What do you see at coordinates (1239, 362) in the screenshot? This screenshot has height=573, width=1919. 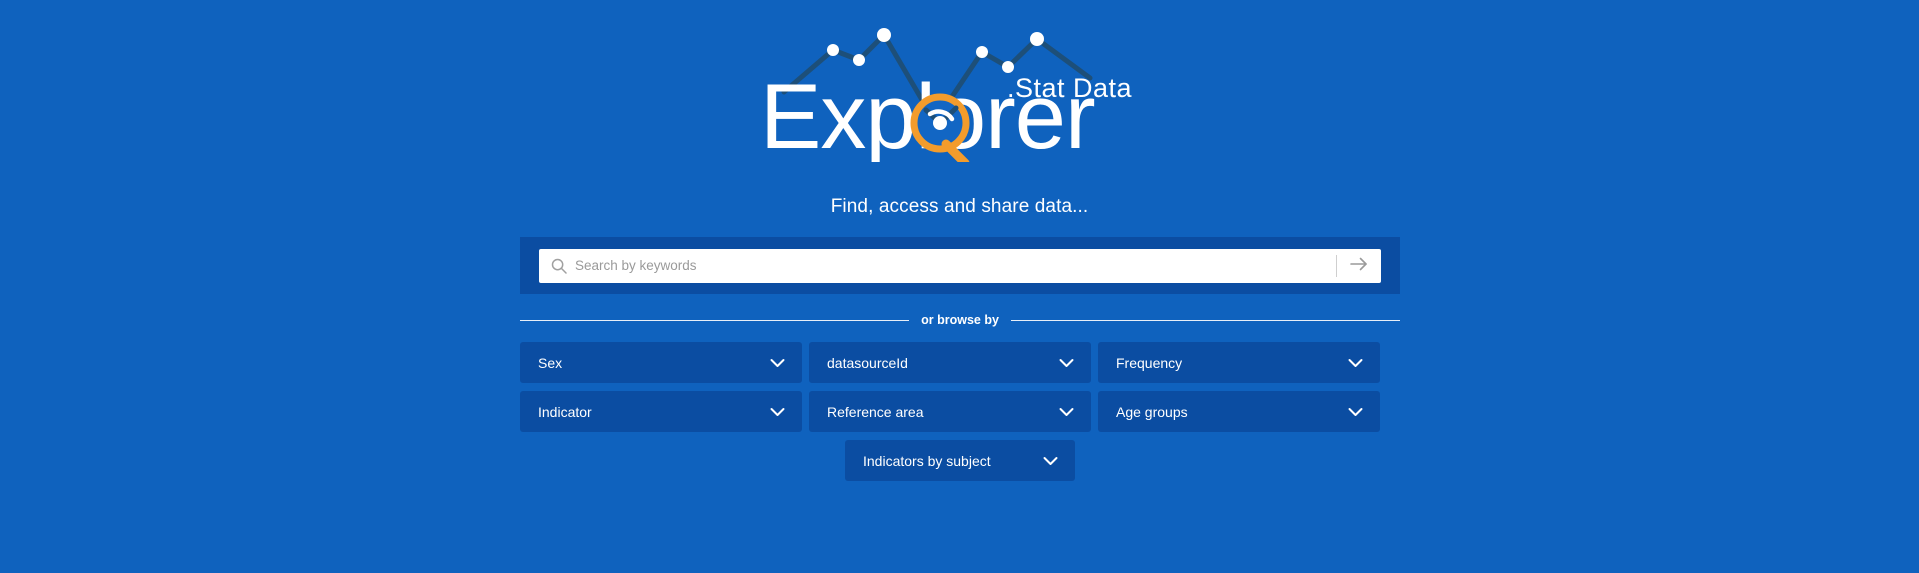 I see `facet-frequency: Frequency` at bounding box center [1239, 362].